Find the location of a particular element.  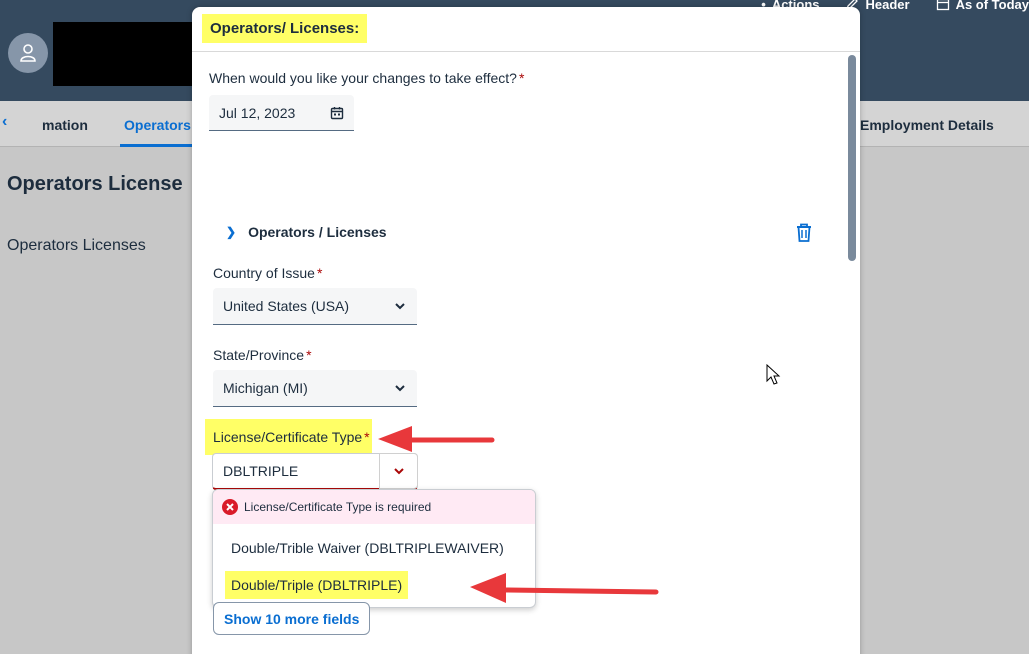

tab-active-indicator is located at coordinates (156, 145).